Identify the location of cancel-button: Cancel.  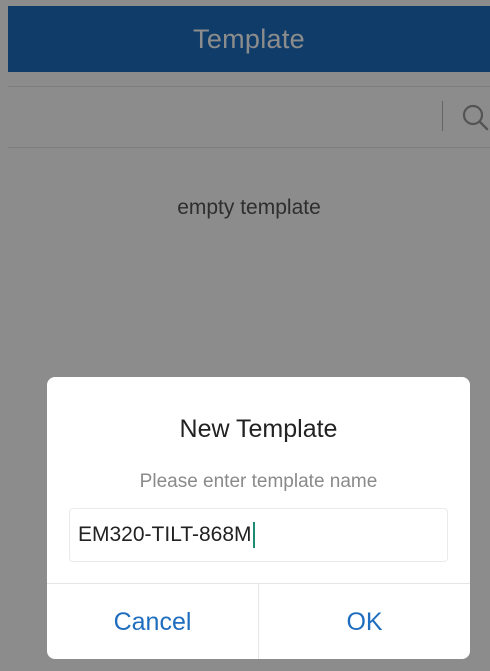
(153, 621).